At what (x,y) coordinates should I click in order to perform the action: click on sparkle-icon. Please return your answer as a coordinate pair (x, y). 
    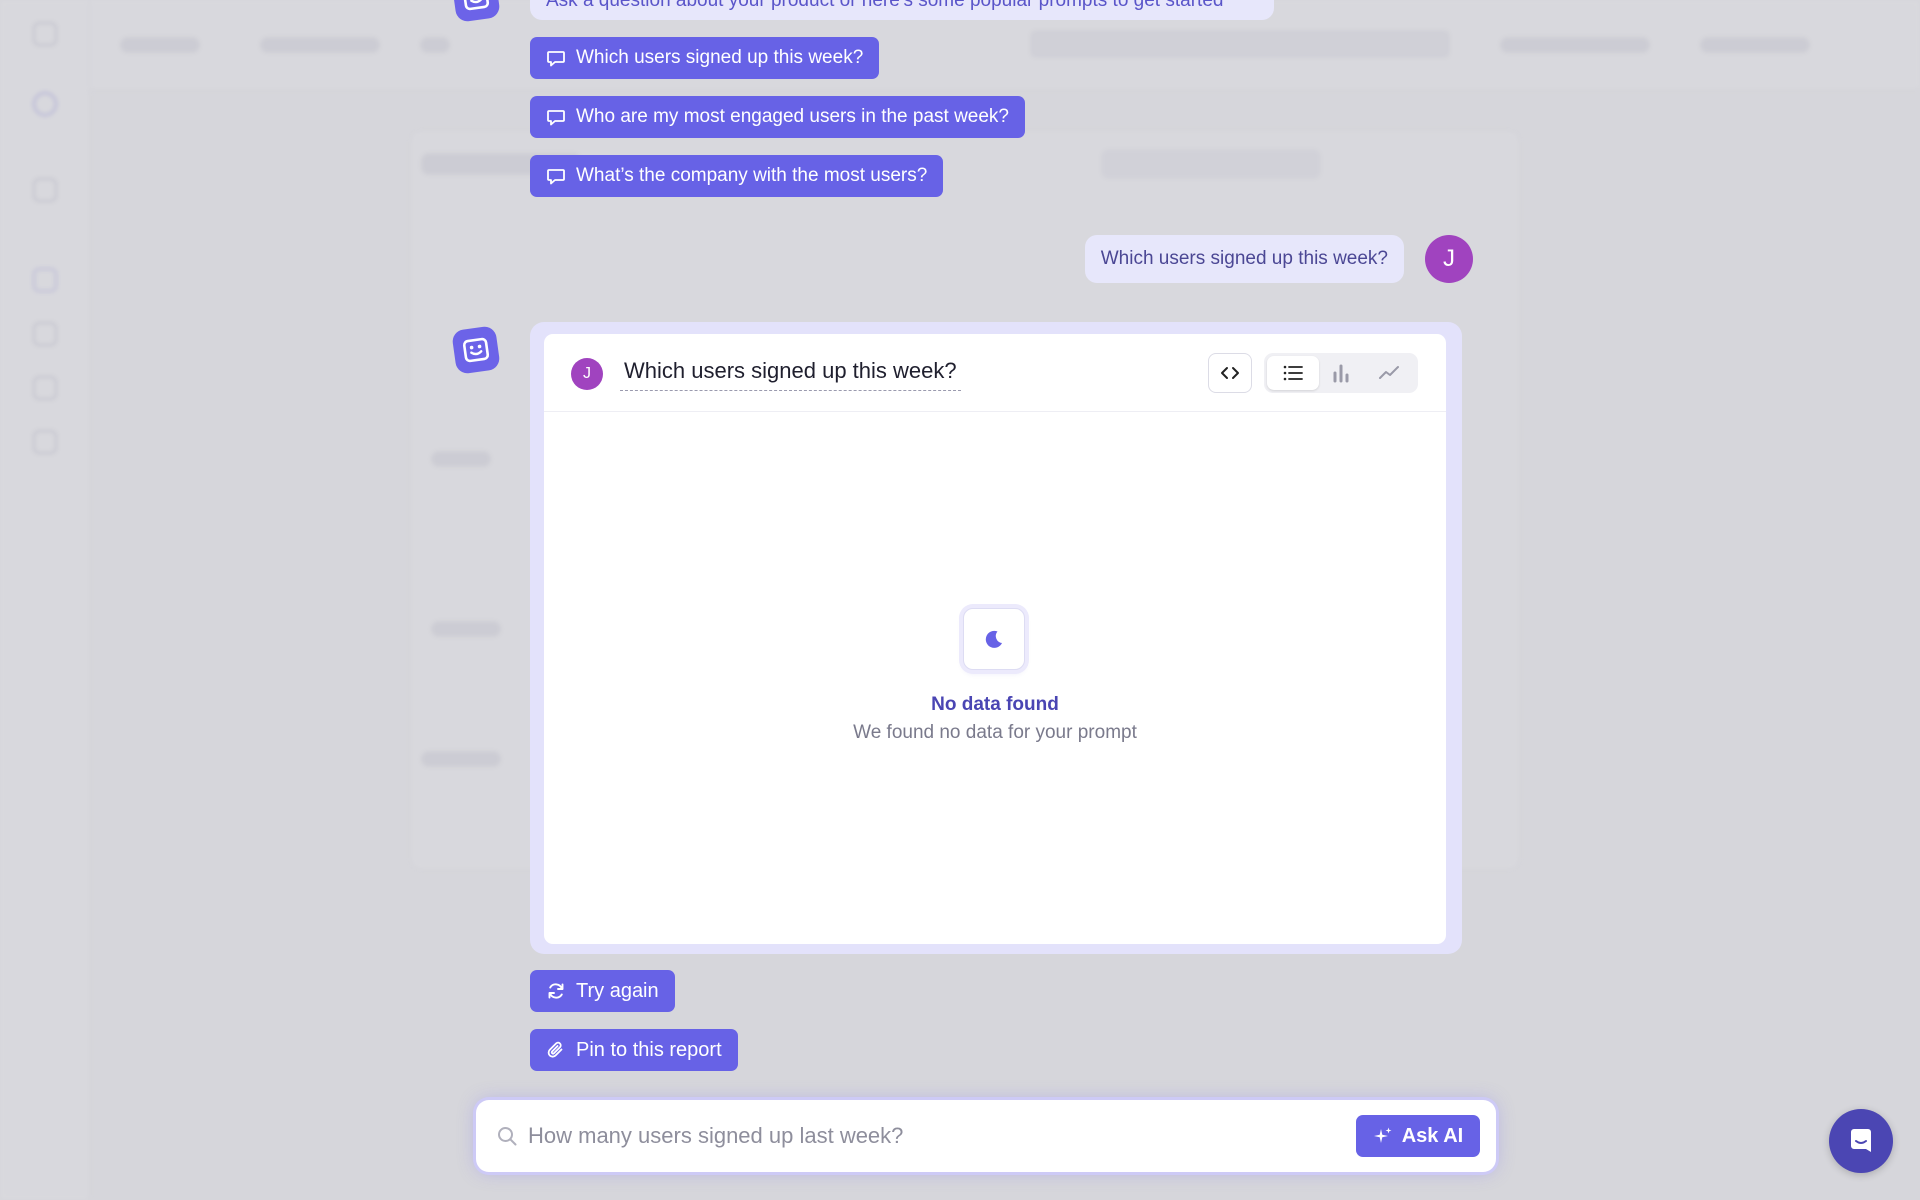
    Looking at the image, I should click on (1382, 1135).